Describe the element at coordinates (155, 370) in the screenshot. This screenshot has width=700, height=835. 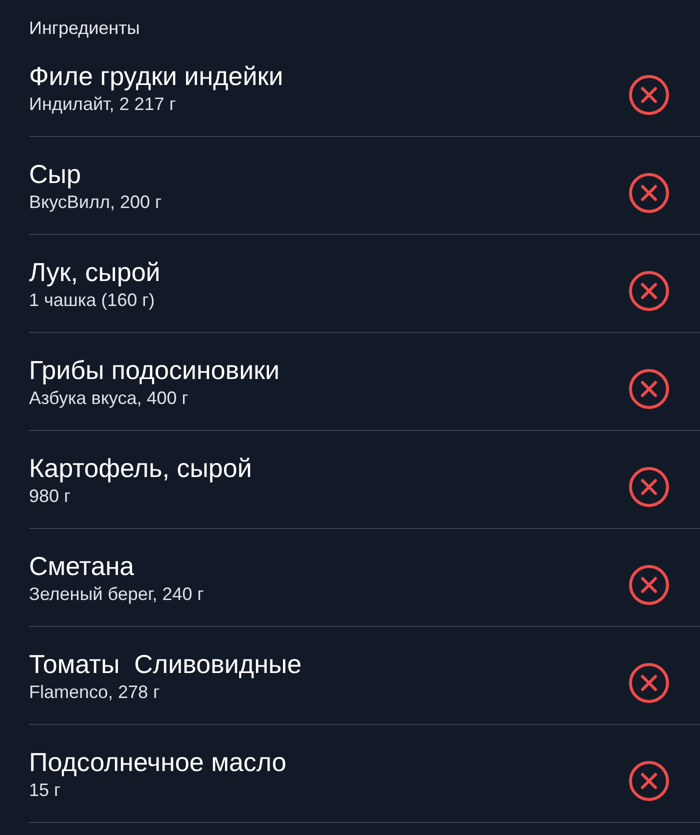
I see `ingredient-name: Грибы подосиновики` at that location.